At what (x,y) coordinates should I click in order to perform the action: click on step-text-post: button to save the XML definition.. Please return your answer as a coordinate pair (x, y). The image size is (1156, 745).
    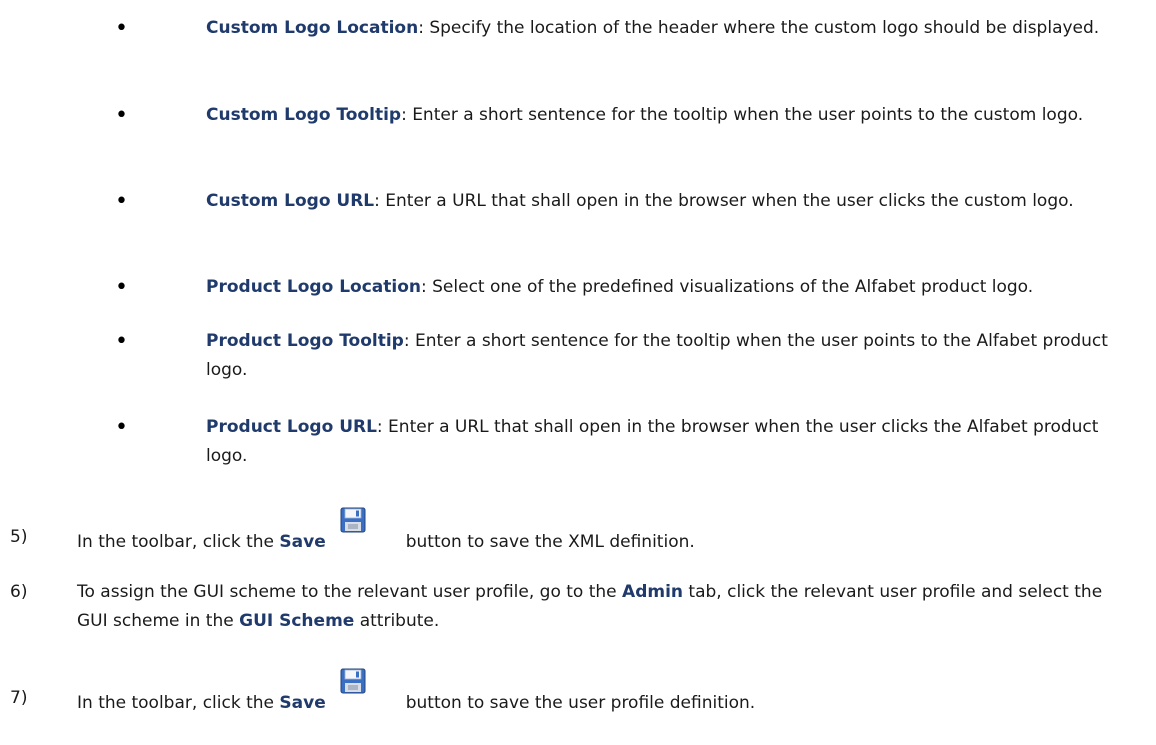
    Looking at the image, I should click on (550, 542).